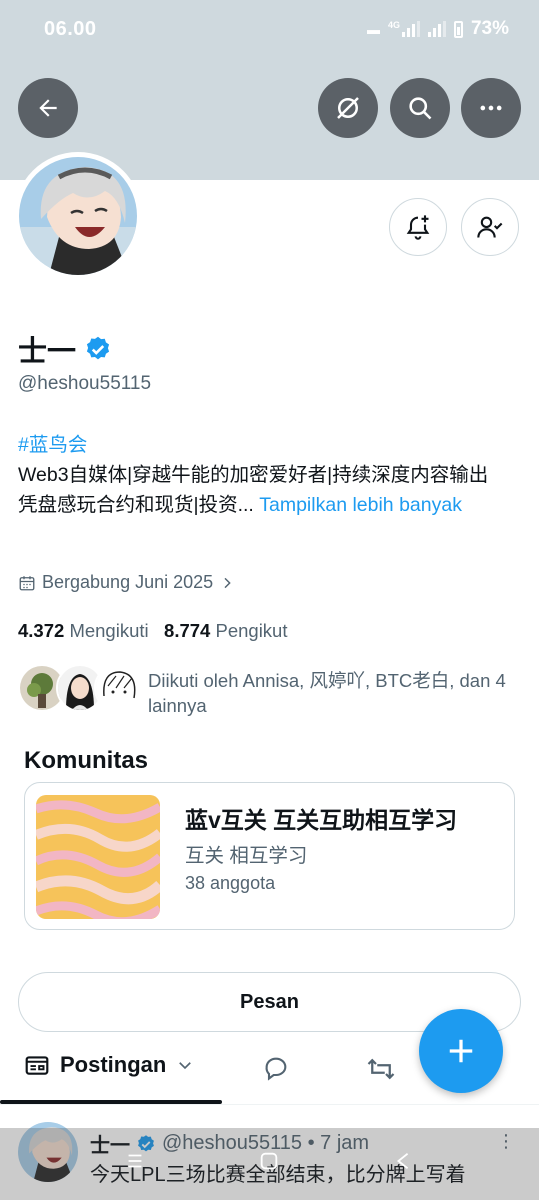 This screenshot has height=1200, width=539. I want to click on posts-icon, so click(37, 1065).